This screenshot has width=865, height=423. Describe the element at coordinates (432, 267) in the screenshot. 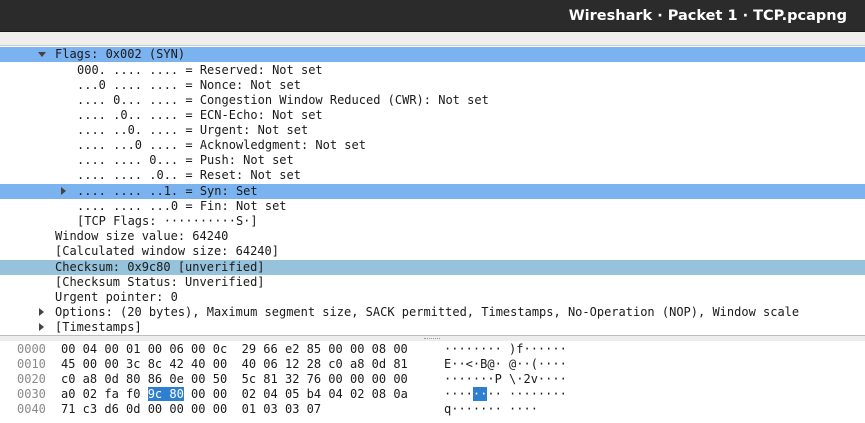

I see `tree-row-checksum: Checksum: 0x9c80 [unverified]` at that location.